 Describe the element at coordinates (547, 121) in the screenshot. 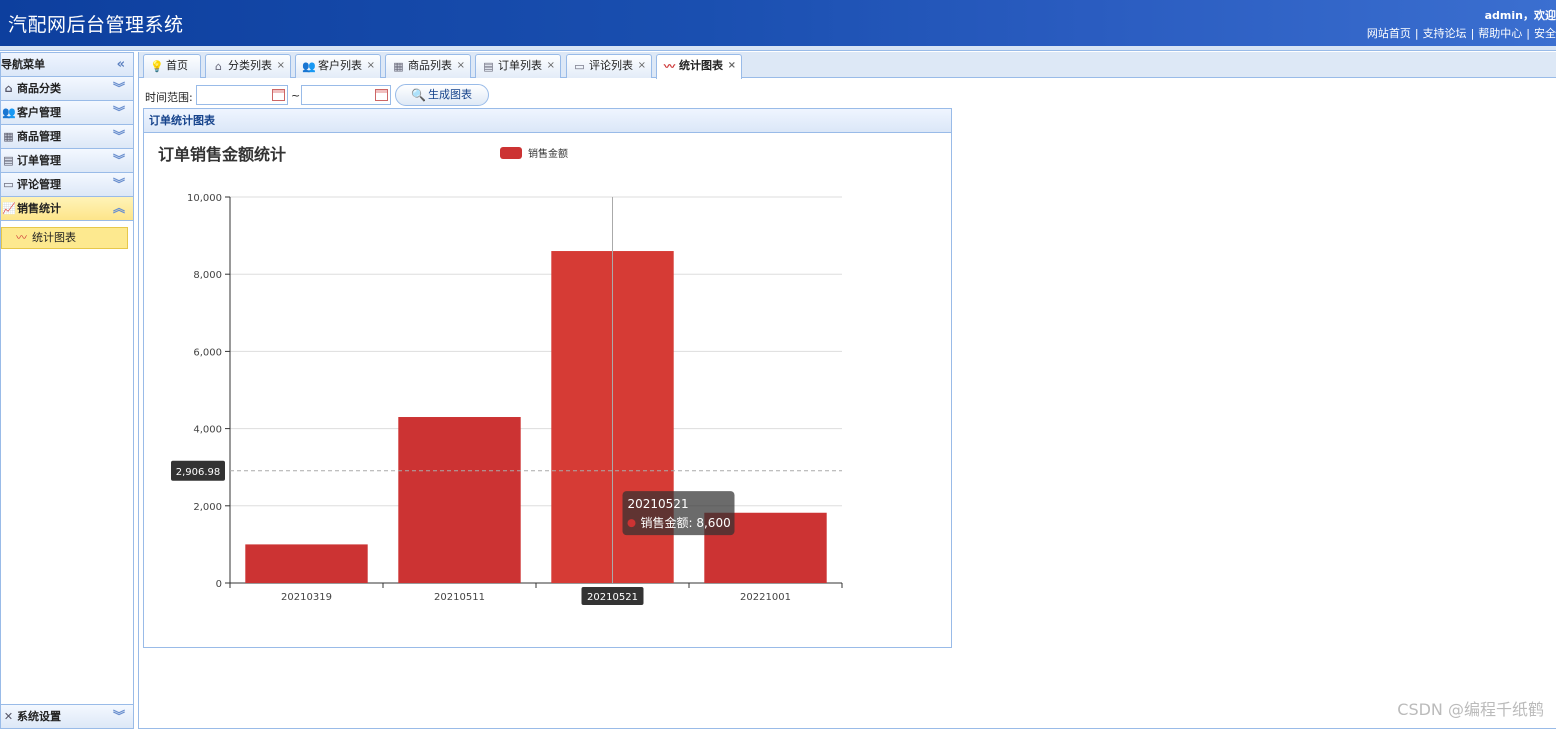

I see `chart-panel-title: 订单统计图表` at that location.